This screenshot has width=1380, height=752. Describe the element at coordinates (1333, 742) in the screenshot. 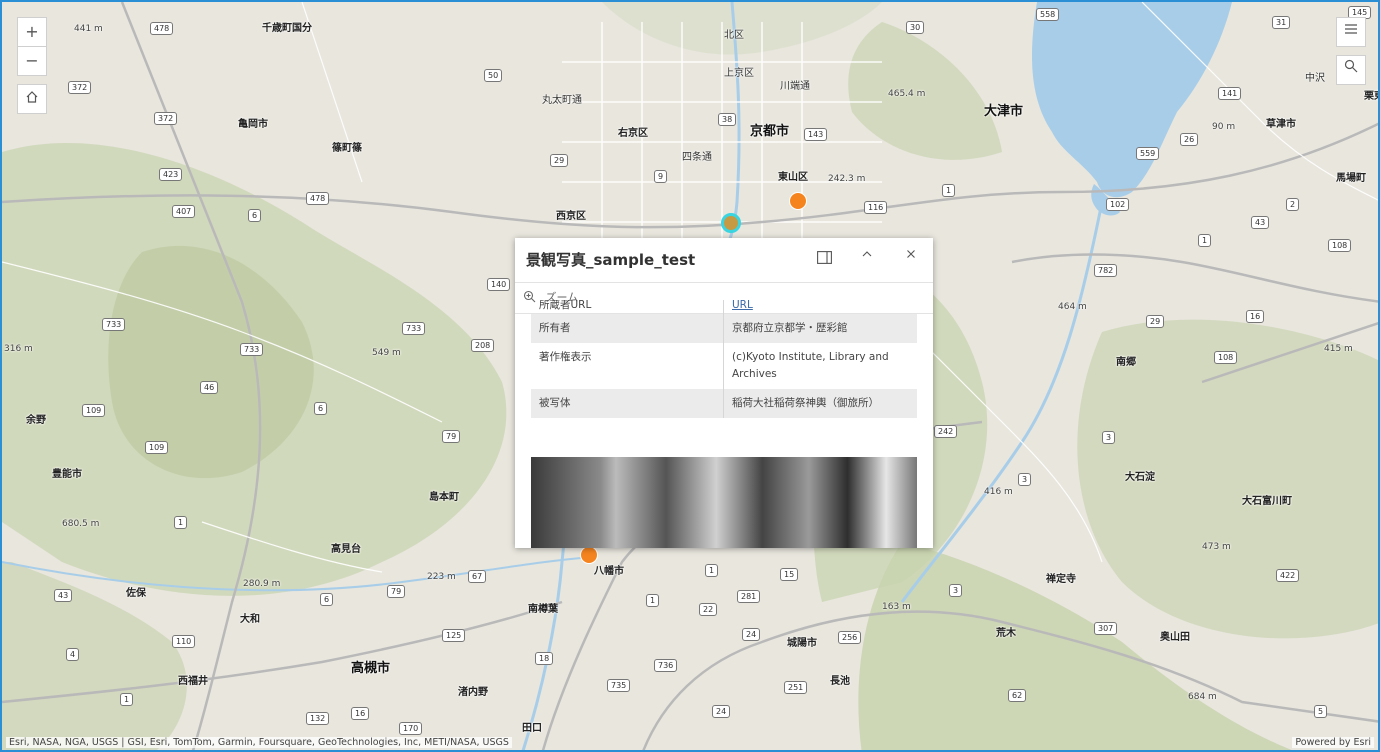

I see `powered-by: Powered by Esri` at that location.